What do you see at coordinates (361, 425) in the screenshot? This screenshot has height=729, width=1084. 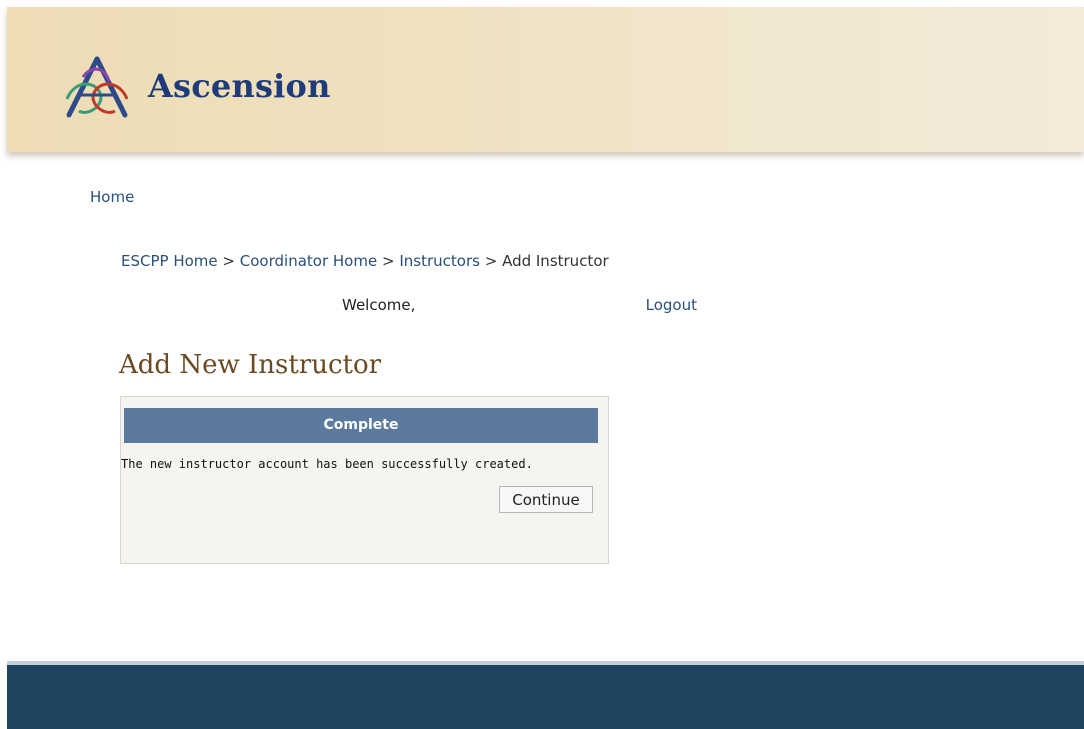 I see `panel-status-header: Complete` at bounding box center [361, 425].